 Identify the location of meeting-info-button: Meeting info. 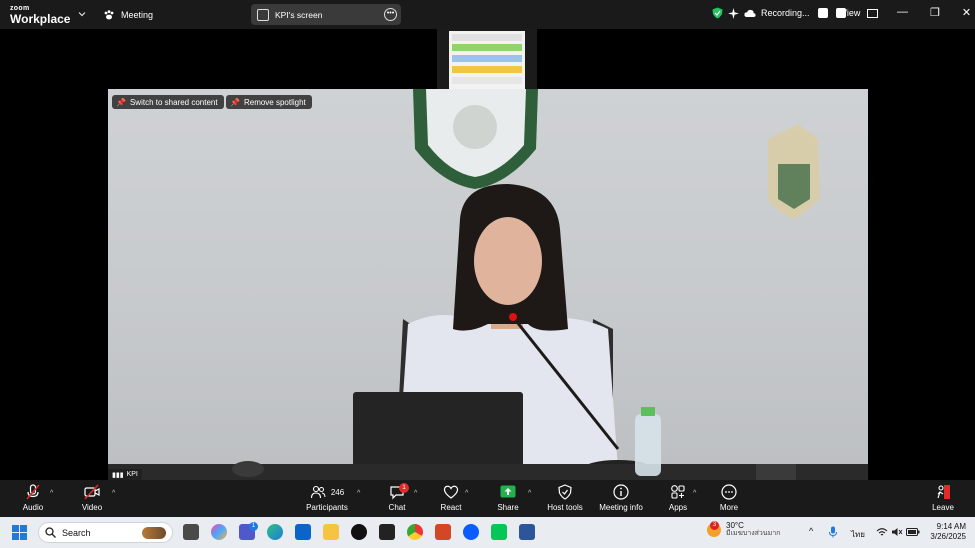
(621, 498).